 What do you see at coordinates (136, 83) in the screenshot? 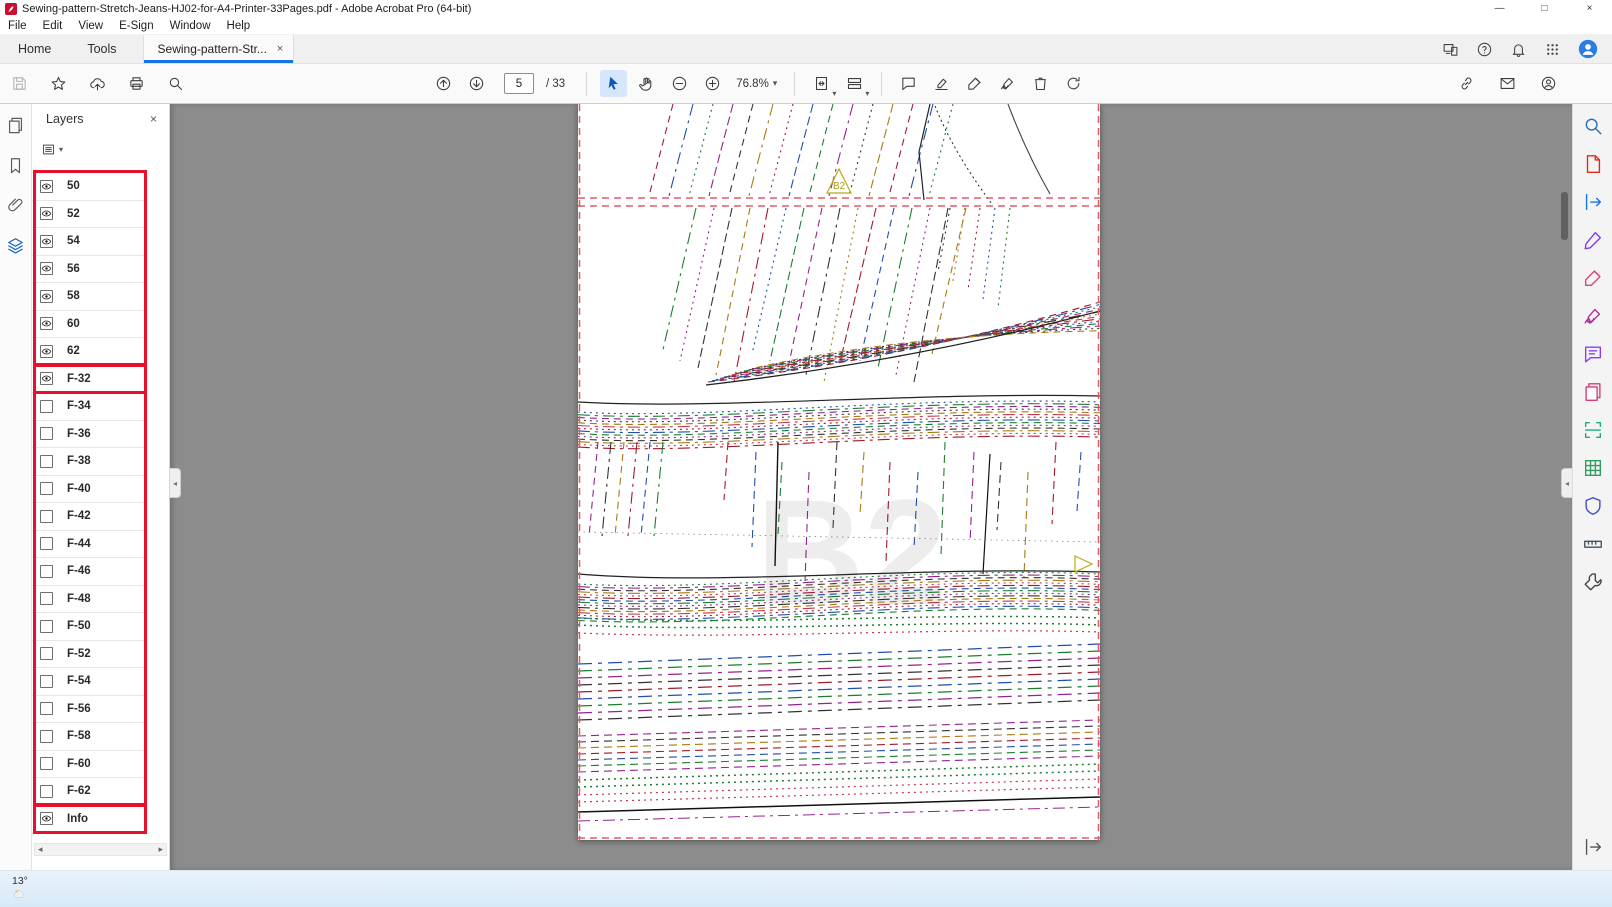
I see `print-button` at bounding box center [136, 83].